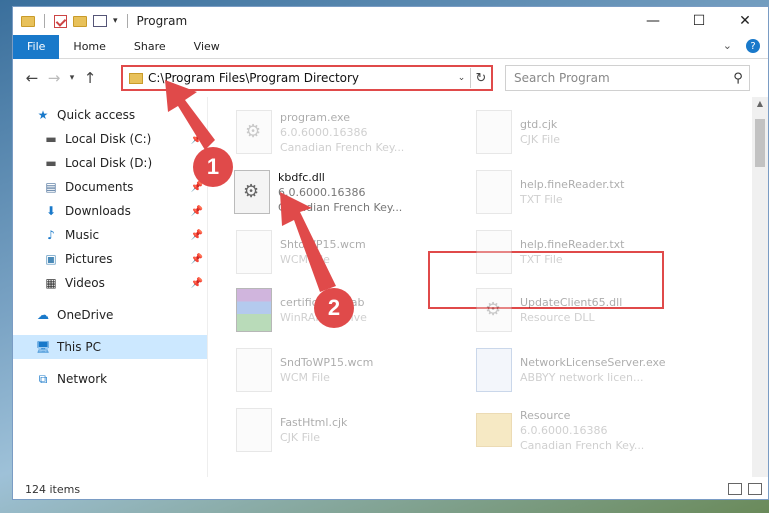 This screenshot has height=513, width=769. Describe the element at coordinates (745, 21) in the screenshot. I see `close-button: ✕` at that location.